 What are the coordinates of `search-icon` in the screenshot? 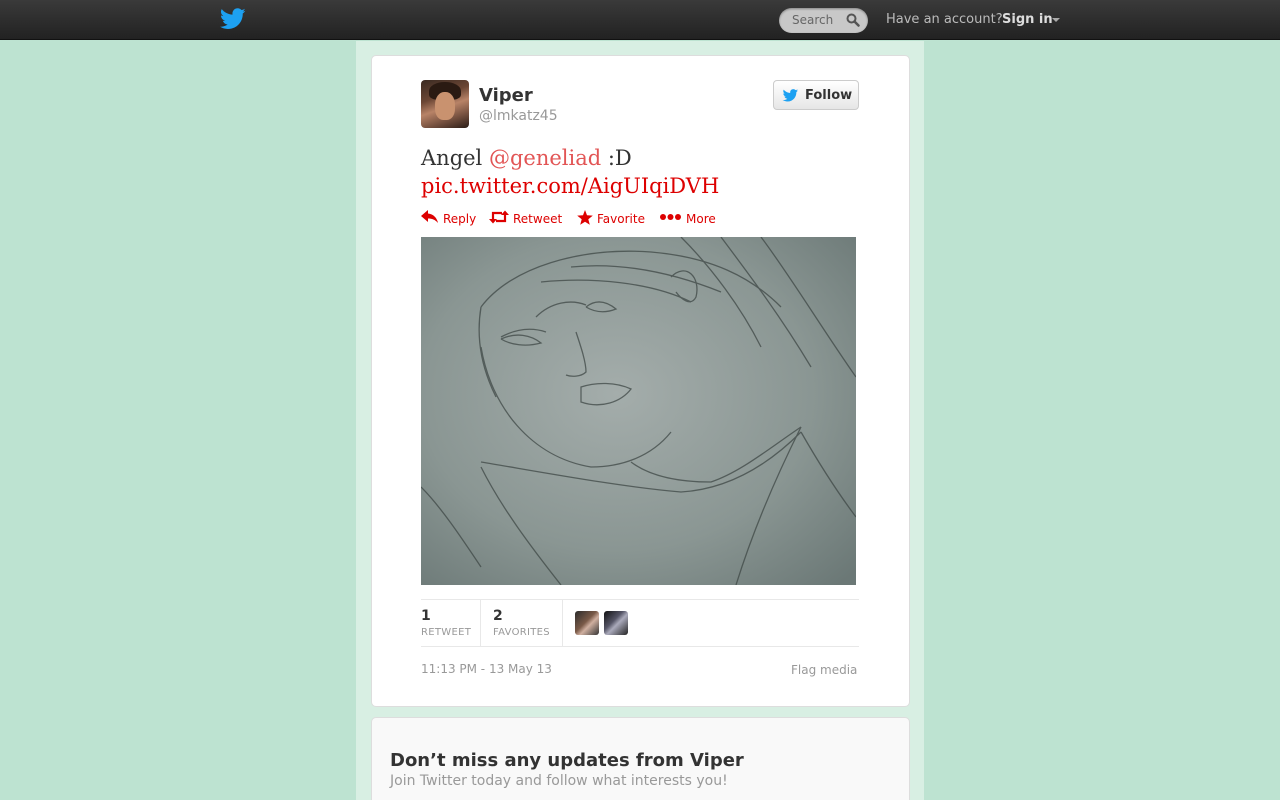 It's located at (853, 20).